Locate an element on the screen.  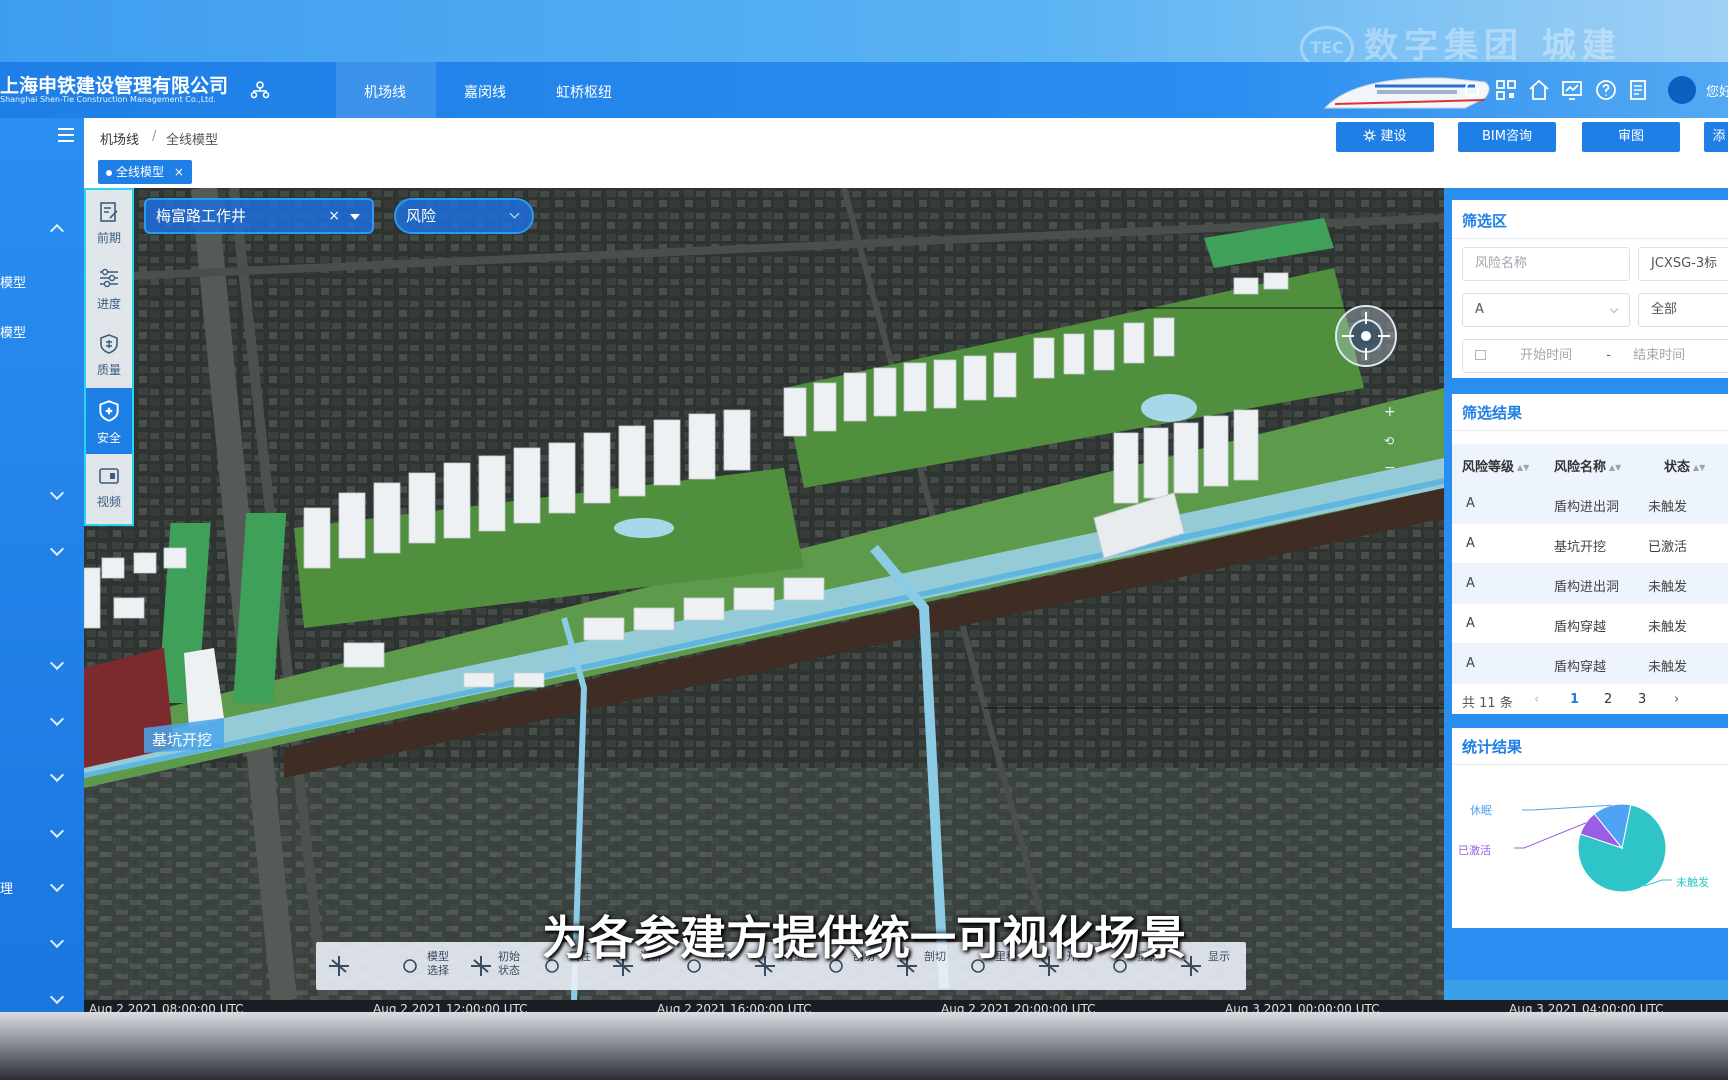
pie-label: 休眠 is located at coordinates (1481, 810).